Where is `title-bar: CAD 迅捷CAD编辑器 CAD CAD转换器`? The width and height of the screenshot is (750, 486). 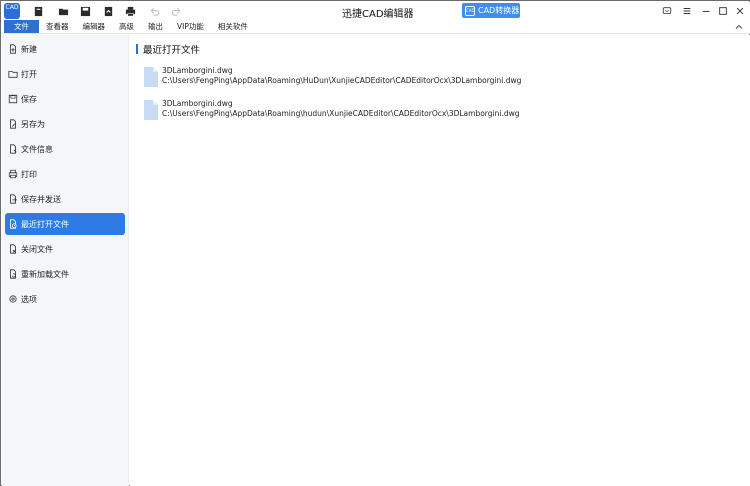 title-bar: CAD 迅捷CAD编辑器 CAD CAD转换器 is located at coordinates (376, 11).